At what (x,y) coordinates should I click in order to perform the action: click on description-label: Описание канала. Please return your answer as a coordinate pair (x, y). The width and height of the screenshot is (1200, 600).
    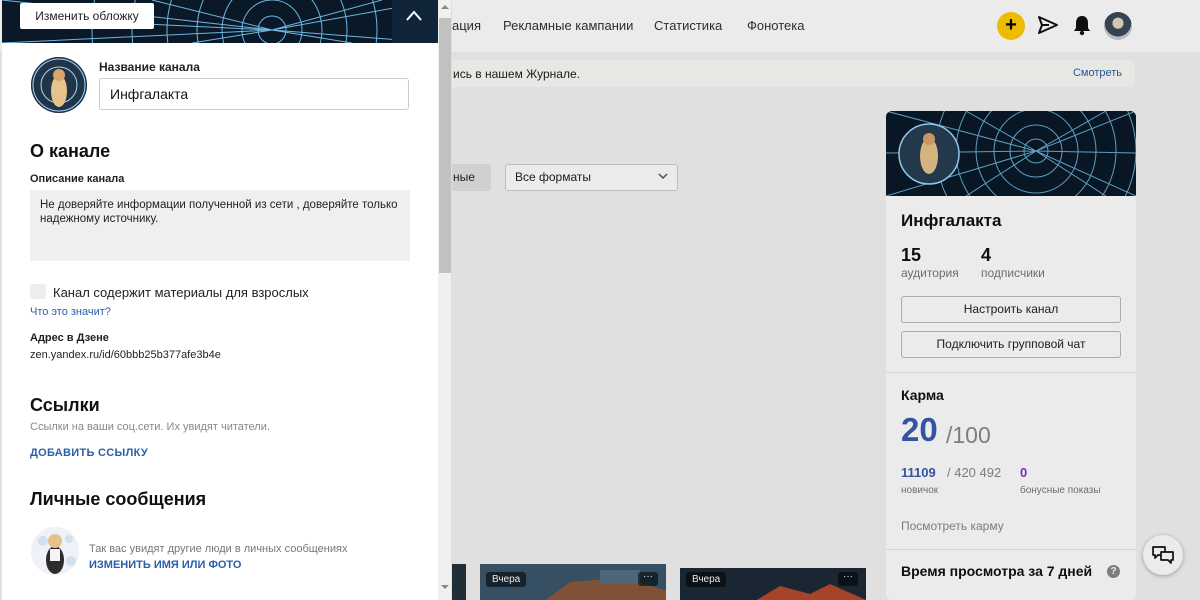
    Looking at the image, I should click on (77, 179).